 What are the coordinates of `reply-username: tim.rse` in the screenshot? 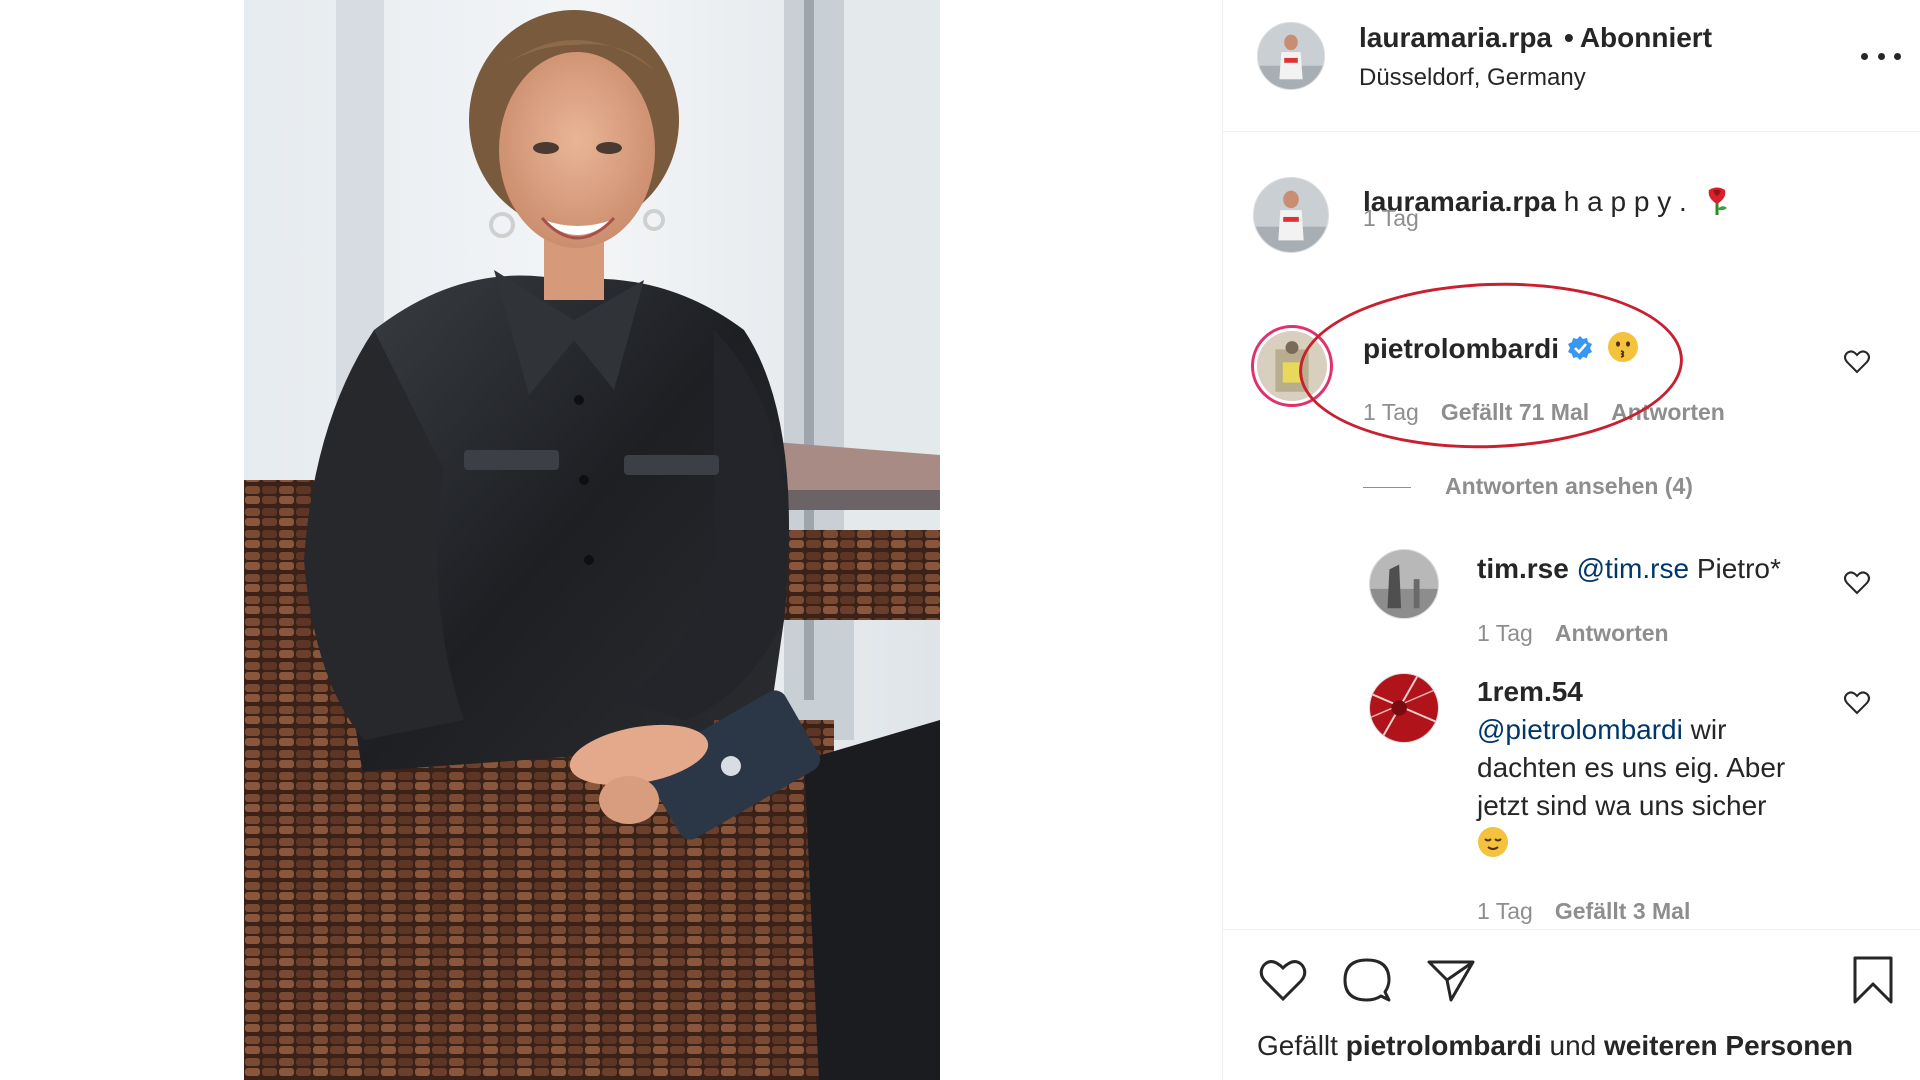 It's located at (1523, 568).